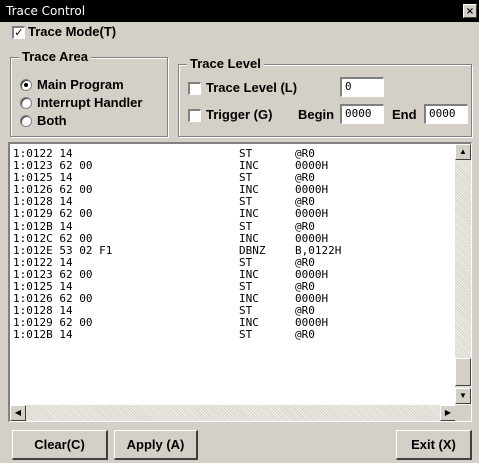 This screenshot has width=479, height=463. Describe the element at coordinates (362, 114) in the screenshot. I see `begin-input: 0000` at that location.